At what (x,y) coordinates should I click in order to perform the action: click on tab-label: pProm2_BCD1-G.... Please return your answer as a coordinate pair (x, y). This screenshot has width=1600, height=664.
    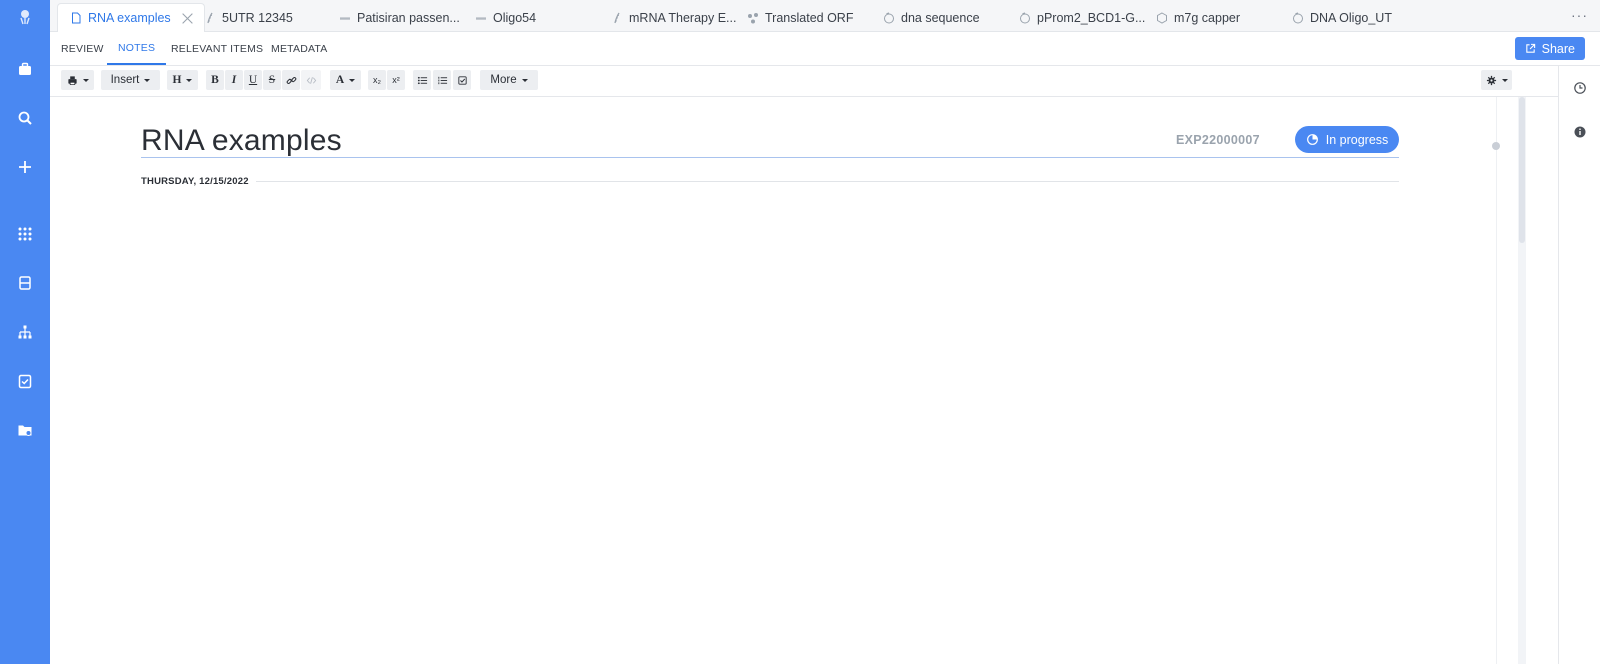
    Looking at the image, I should click on (1091, 17).